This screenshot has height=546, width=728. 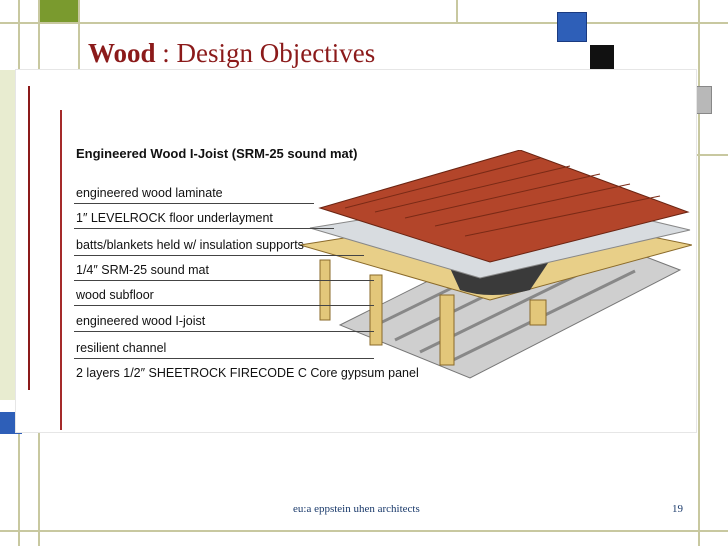 What do you see at coordinates (142, 270) in the screenshot?
I see `layer-label: 1/4″ SRM-25 sound mat` at bounding box center [142, 270].